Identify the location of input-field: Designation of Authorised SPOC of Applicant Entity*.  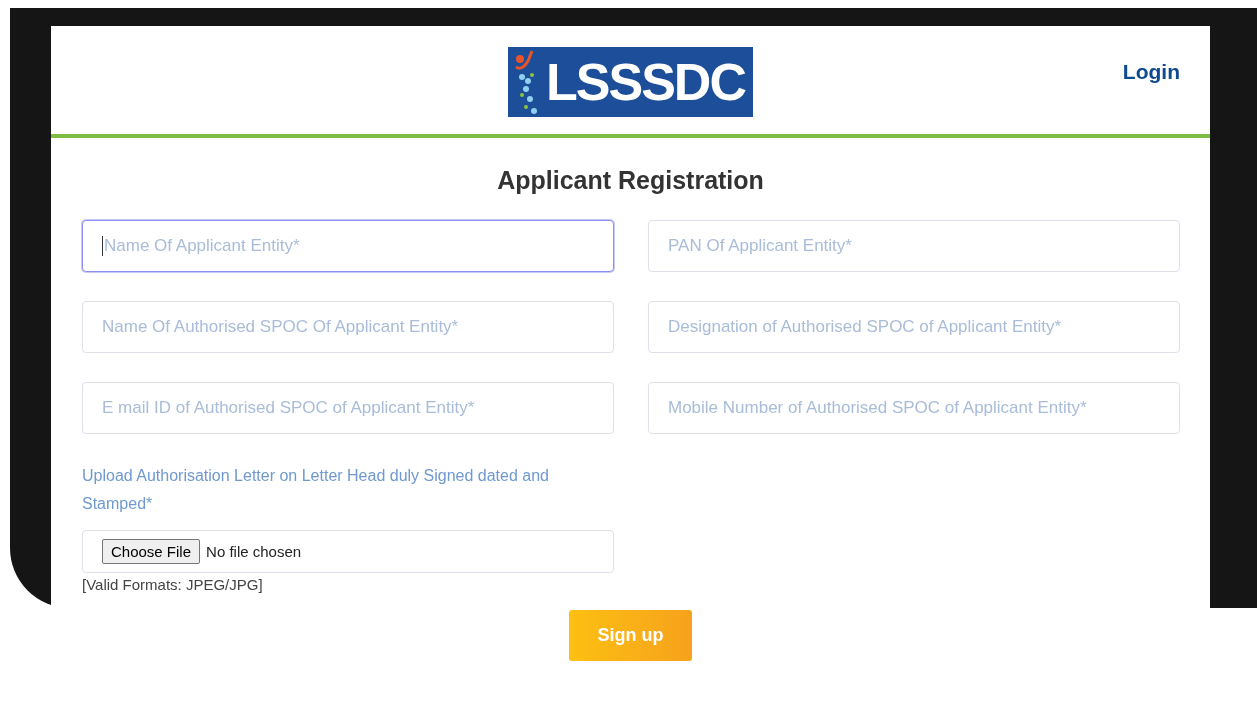
(914, 327).